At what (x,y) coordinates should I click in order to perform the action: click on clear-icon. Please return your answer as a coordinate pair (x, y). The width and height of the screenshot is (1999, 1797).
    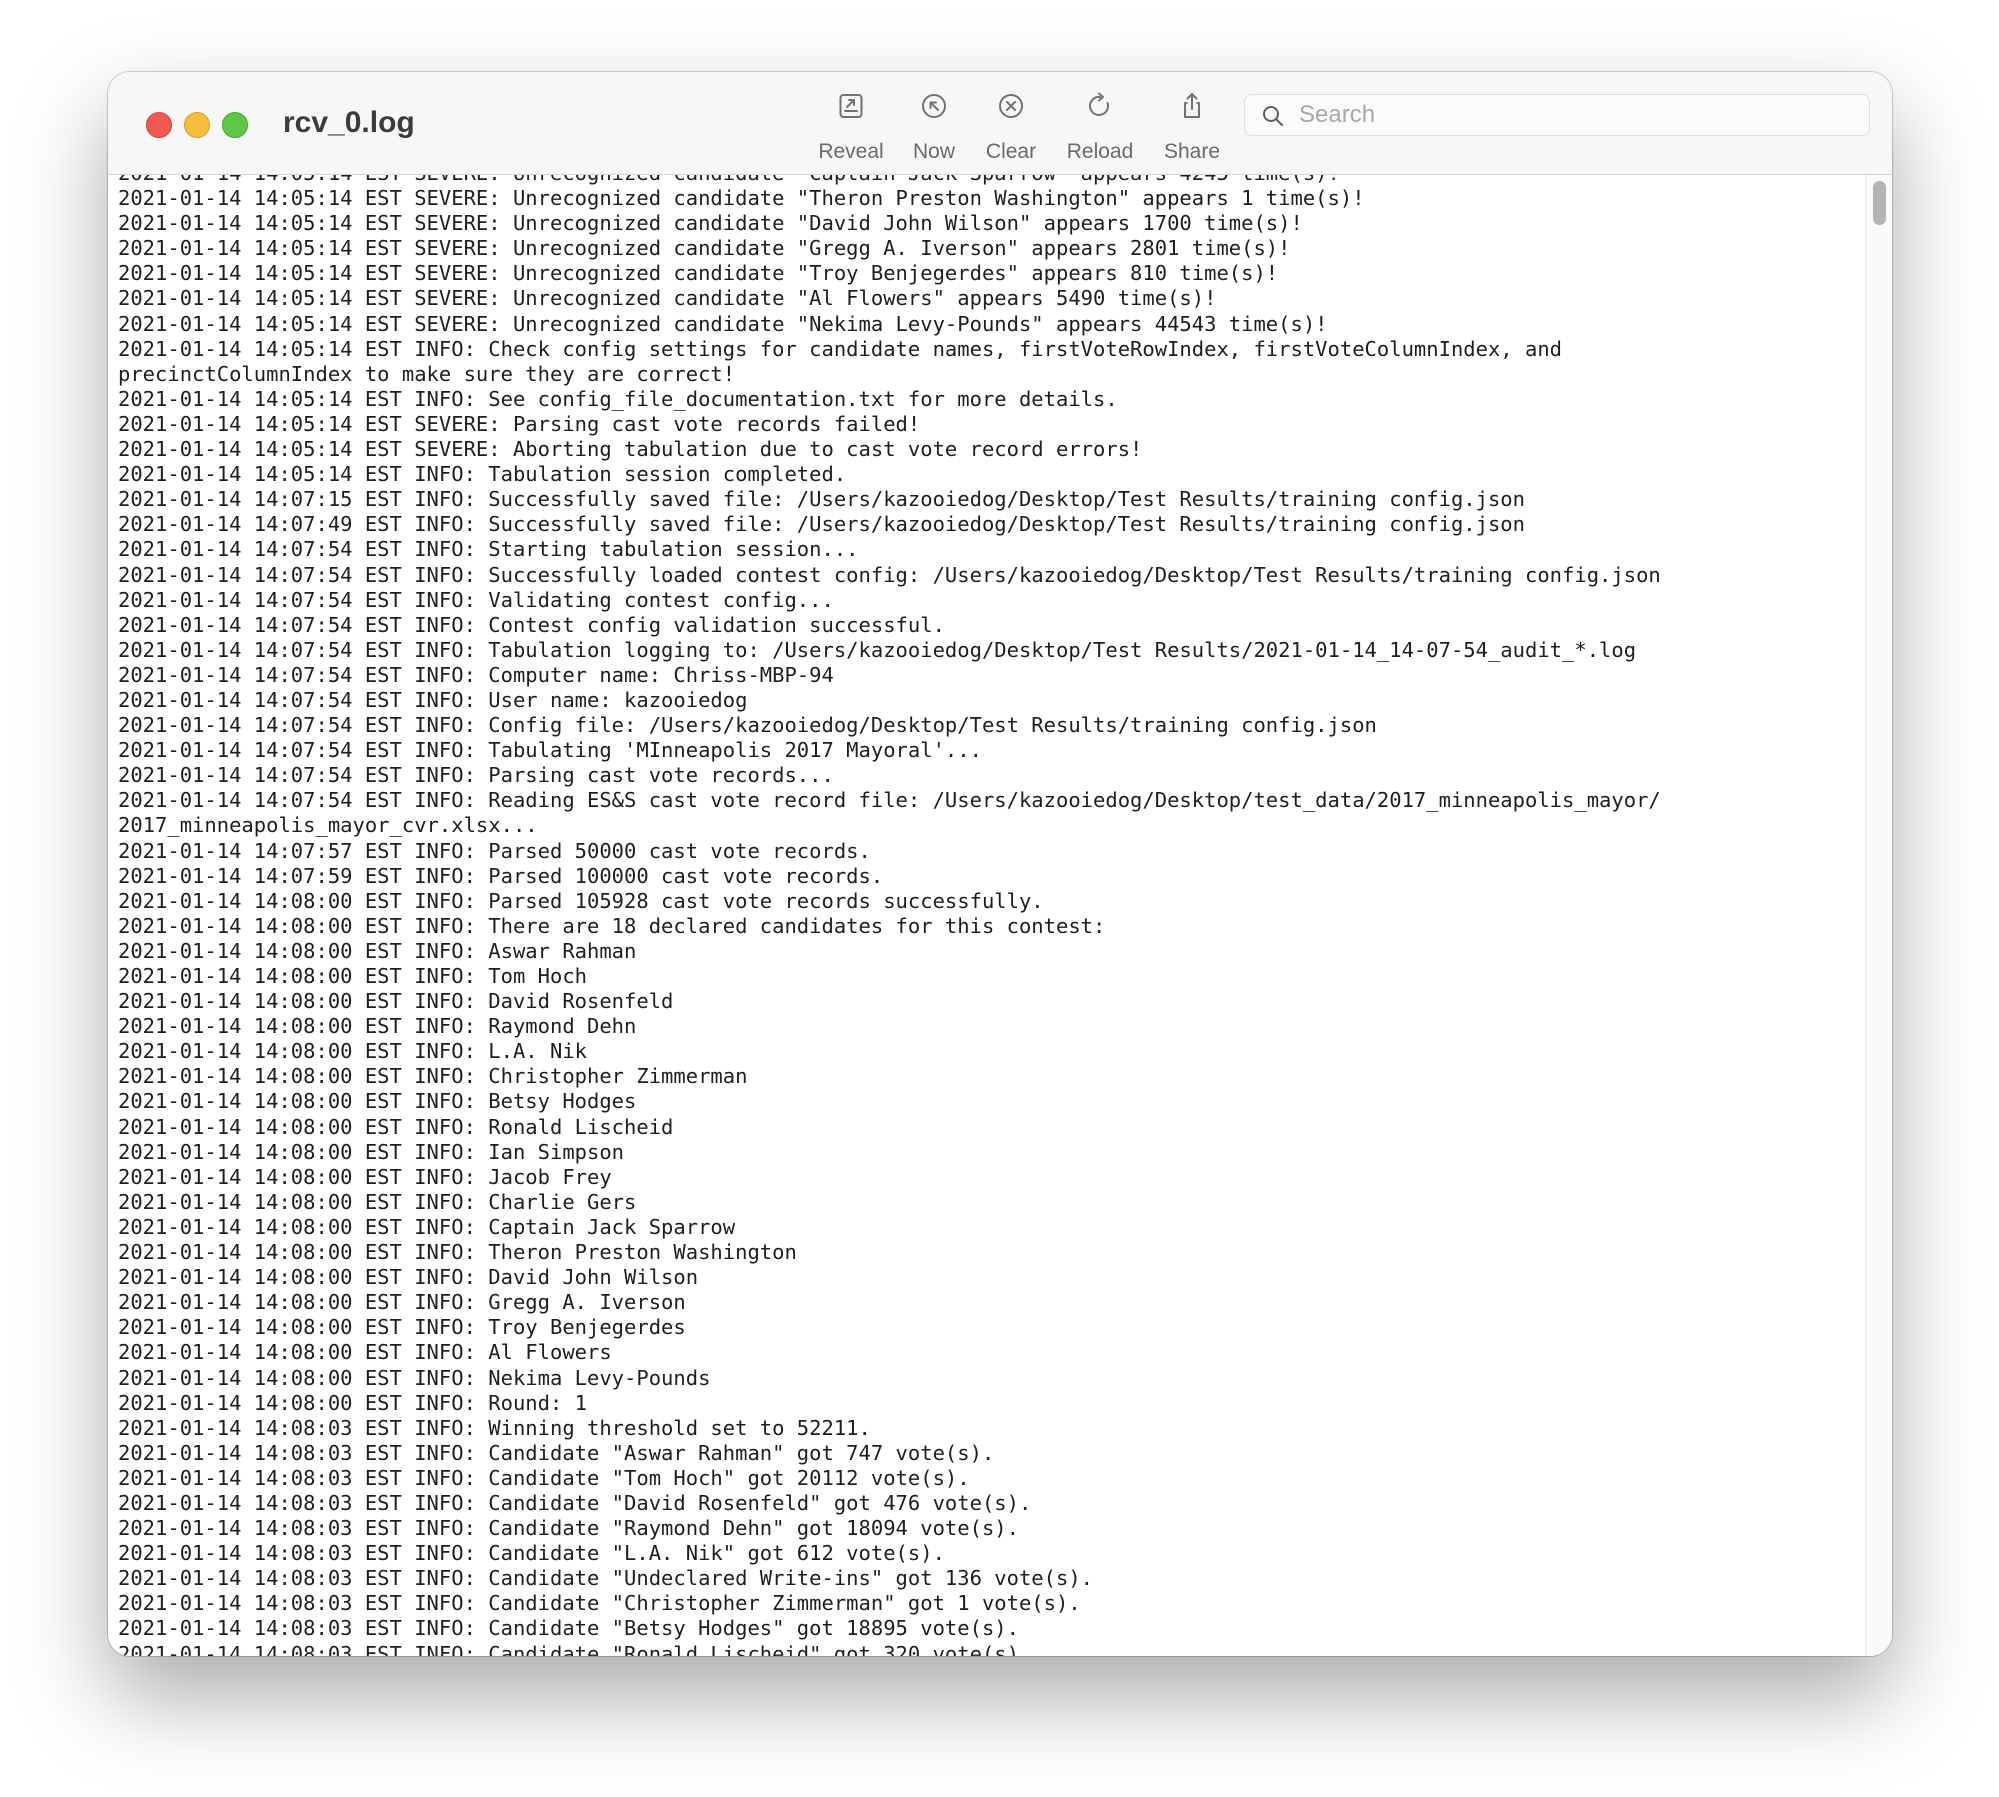
    Looking at the image, I should click on (1011, 106).